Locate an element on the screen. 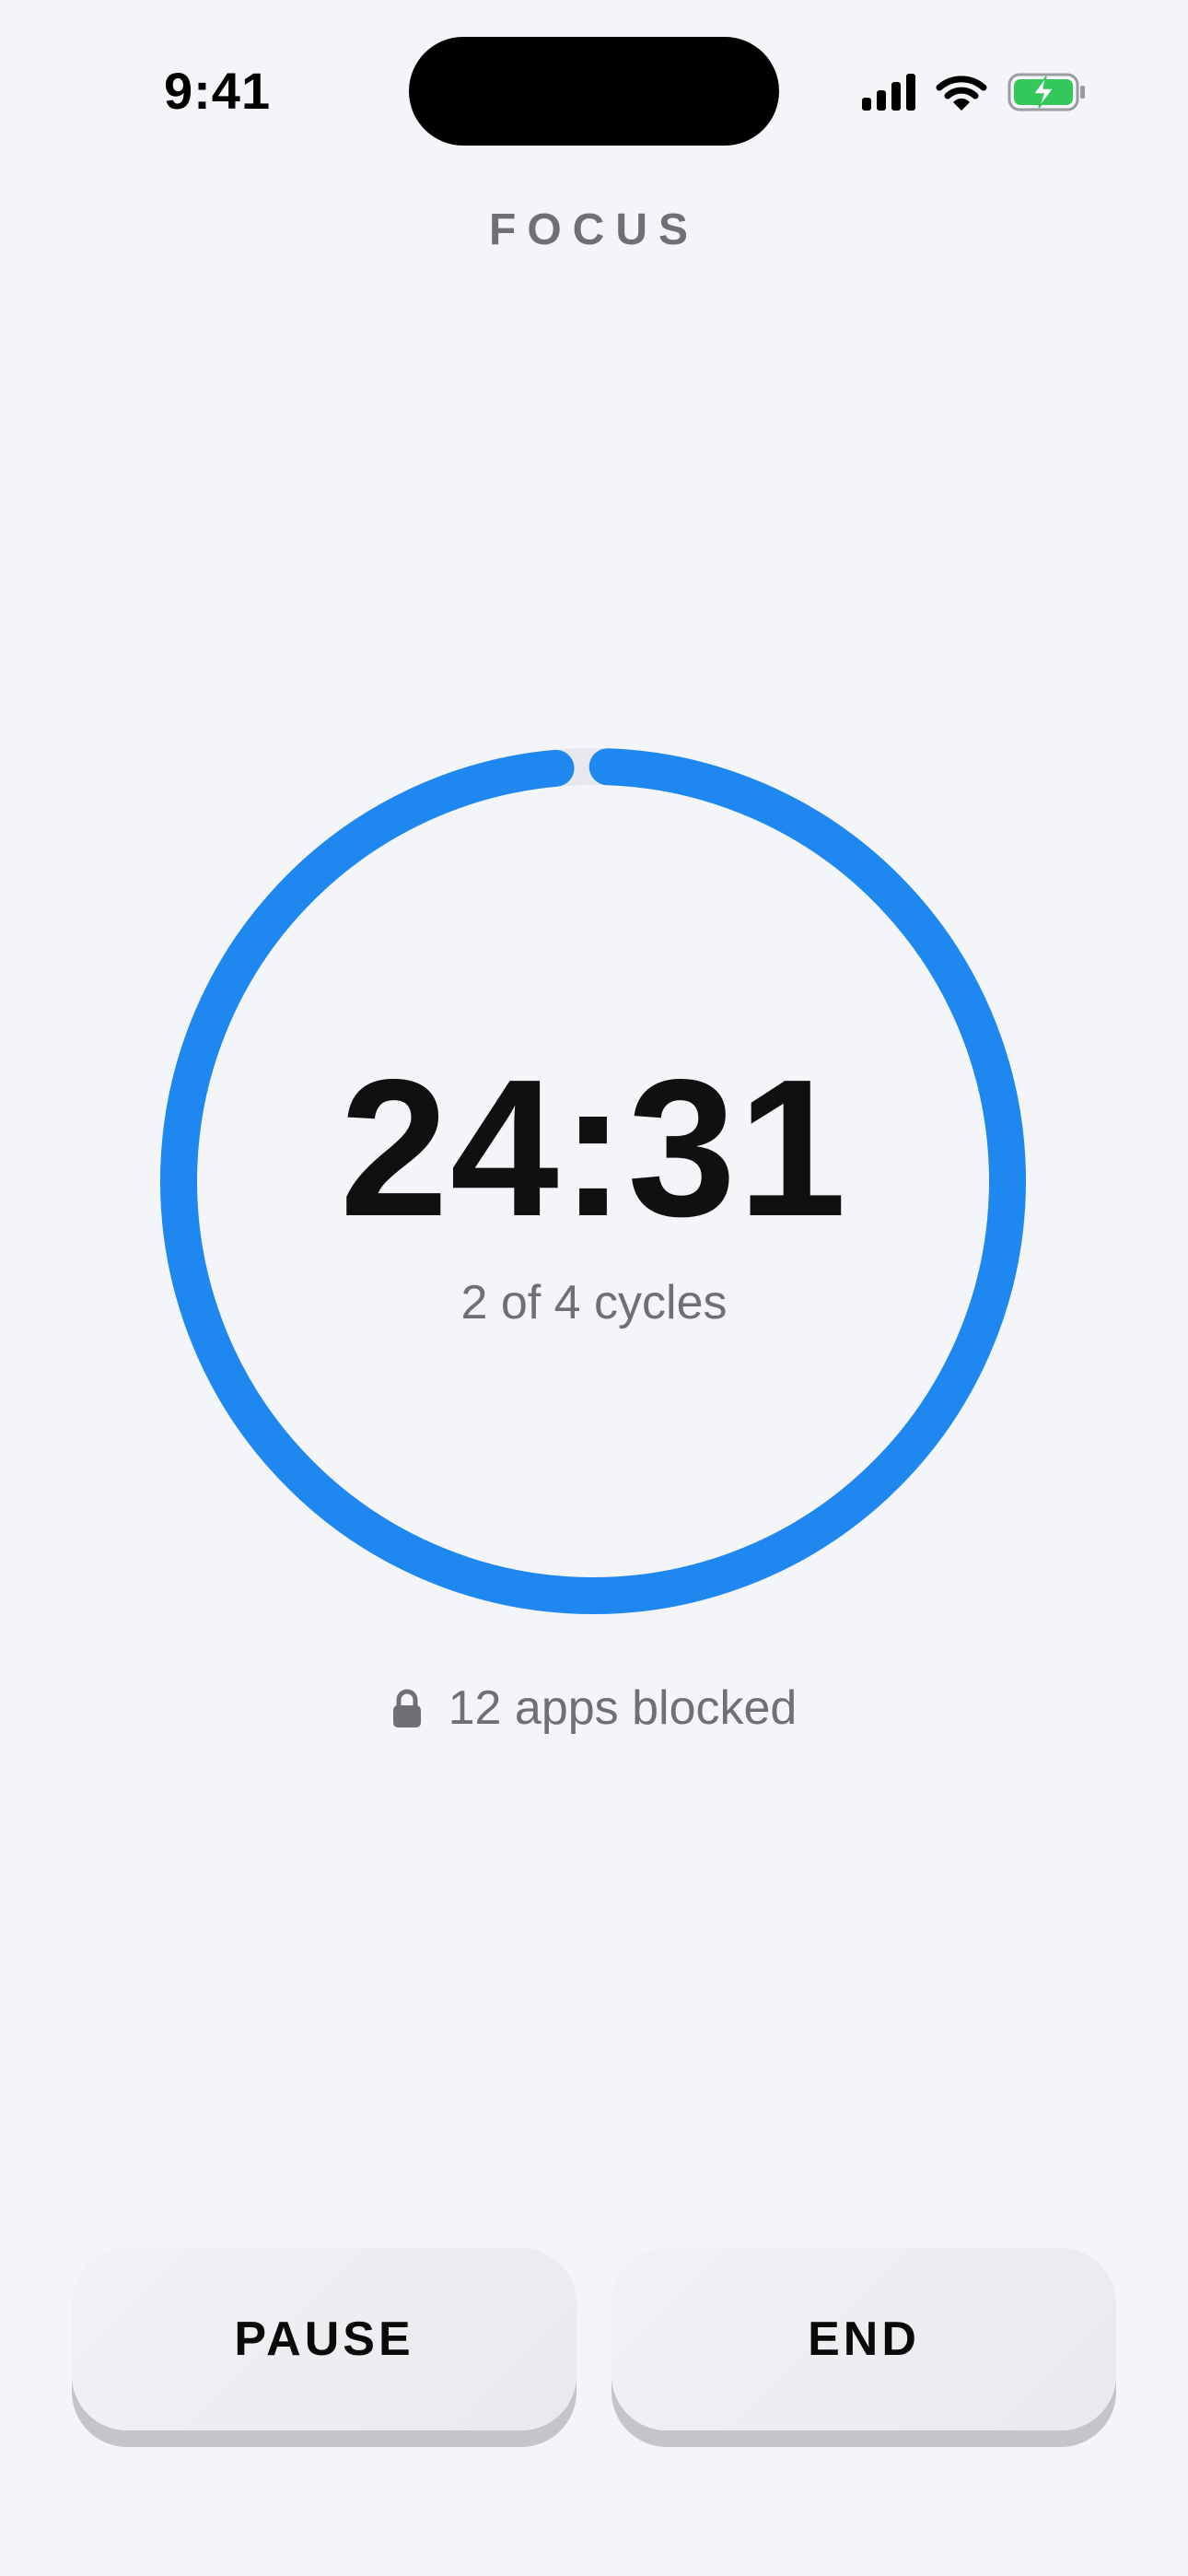 The width and height of the screenshot is (1188, 2576). cycles-label: 2 of 4 cycles is located at coordinates (594, 1302).